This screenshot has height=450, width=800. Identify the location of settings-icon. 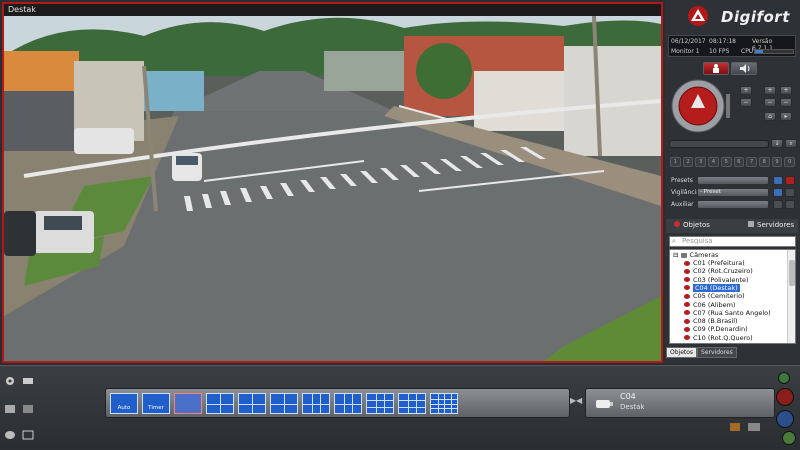
(10, 381).